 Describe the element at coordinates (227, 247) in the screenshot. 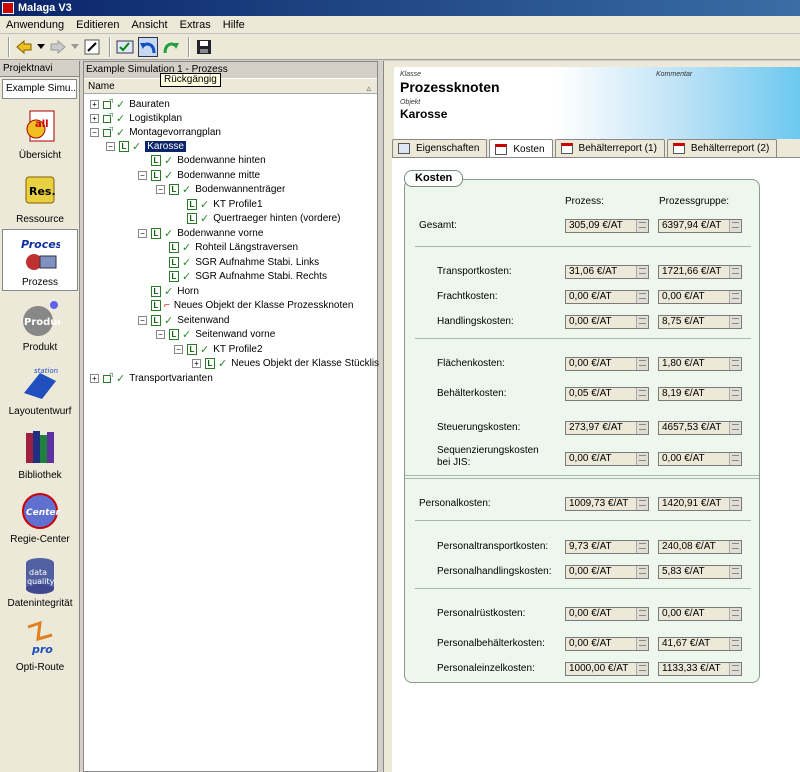

I see `tree-row: L ✓ Rohteil Längstraversen` at that location.